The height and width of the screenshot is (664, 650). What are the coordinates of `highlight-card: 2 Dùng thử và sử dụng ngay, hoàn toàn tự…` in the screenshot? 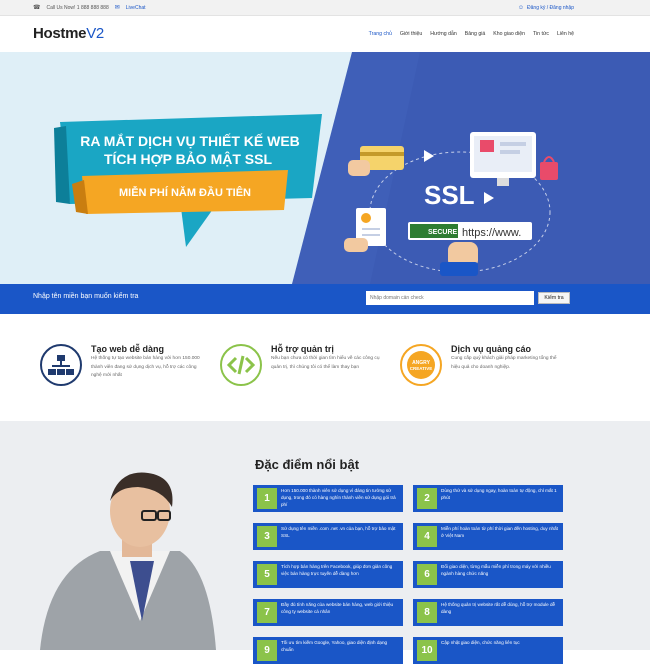 It's located at (488, 498).